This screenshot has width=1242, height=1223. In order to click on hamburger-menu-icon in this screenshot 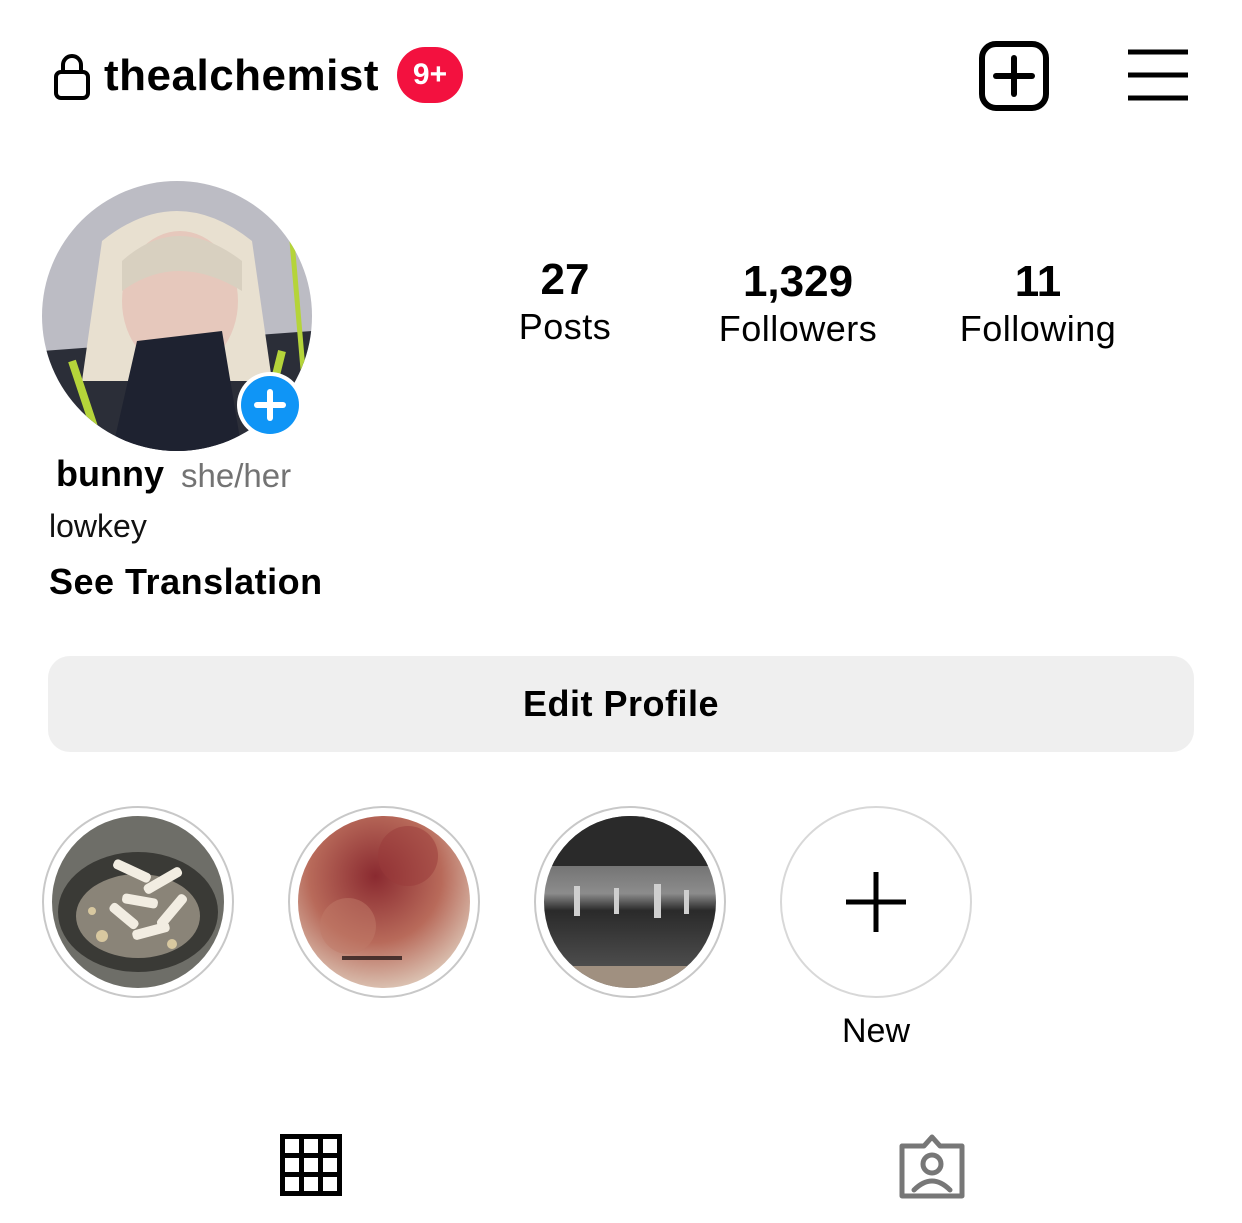, I will do `click(1158, 75)`.